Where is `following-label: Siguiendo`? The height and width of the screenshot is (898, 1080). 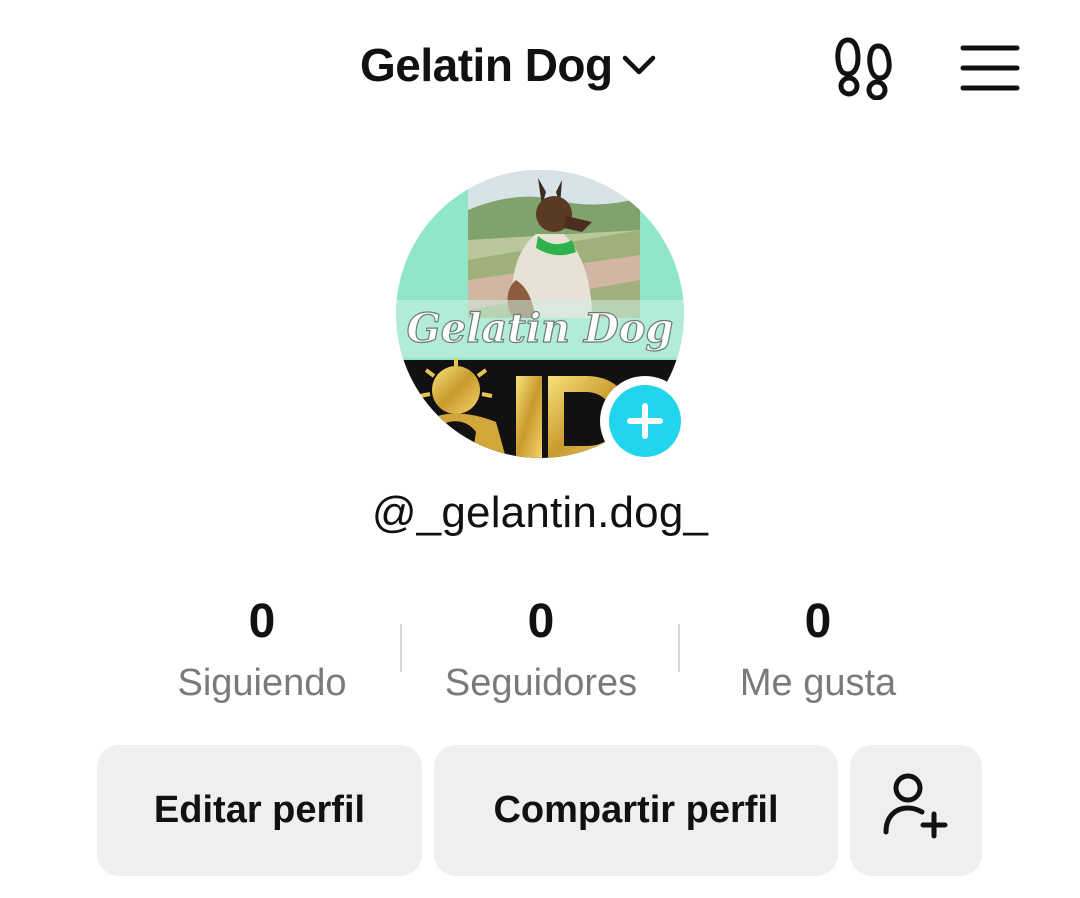 following-label: Siguiendo is located at coordinates (262, 683).